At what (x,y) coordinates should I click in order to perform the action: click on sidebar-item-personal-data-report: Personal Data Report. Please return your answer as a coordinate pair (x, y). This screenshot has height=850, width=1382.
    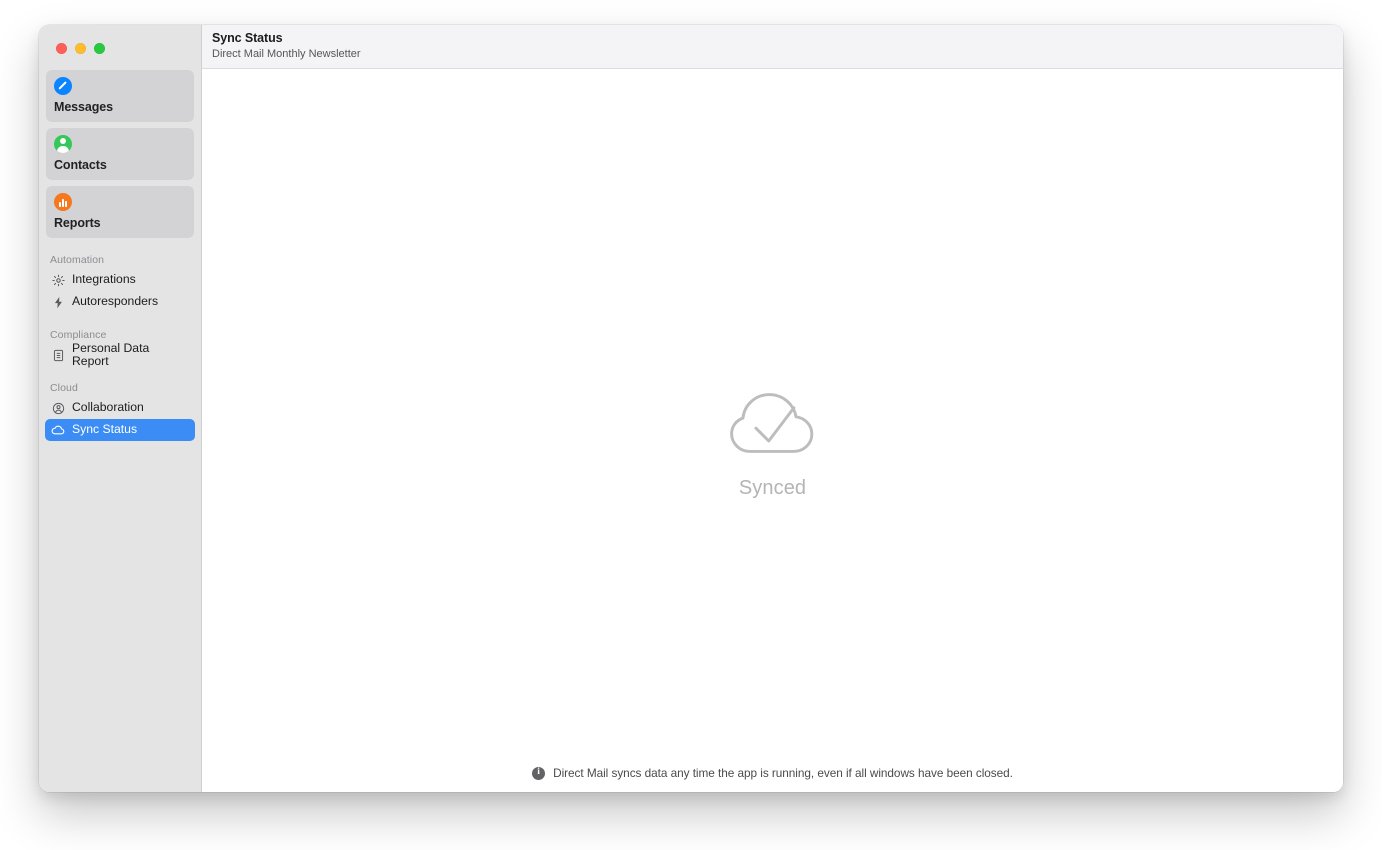
    Looking at the image, I should click on (120, 354).